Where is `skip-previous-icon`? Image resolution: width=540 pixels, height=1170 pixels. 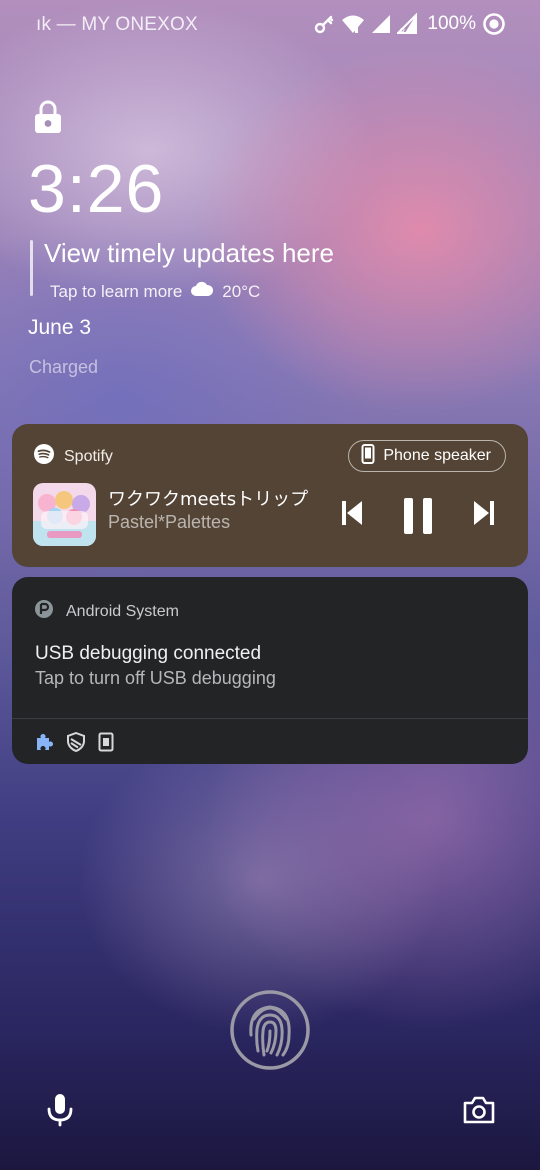 skip-previous-icon is located at coordinates (352, 515).